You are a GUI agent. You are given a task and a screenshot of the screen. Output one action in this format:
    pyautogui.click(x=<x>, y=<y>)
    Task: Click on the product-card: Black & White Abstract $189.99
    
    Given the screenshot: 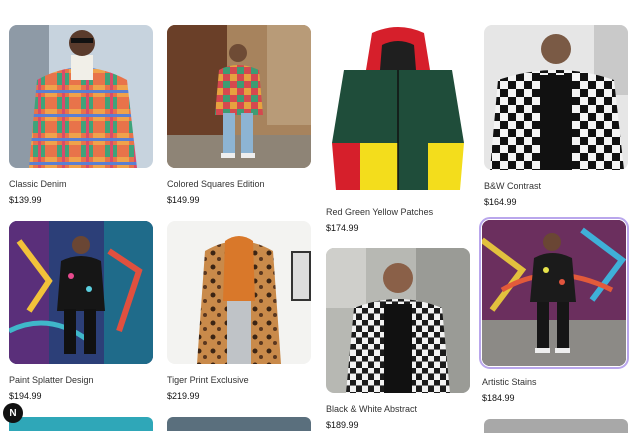 What is the action you would take?
    pyautogui.click(x=398, y=339)
    